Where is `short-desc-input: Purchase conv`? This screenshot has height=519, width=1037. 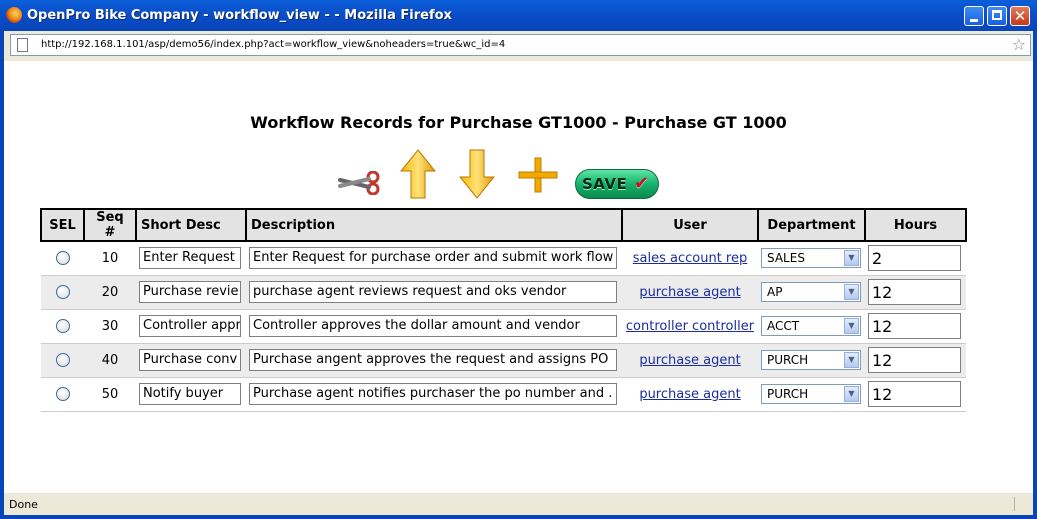 short-desc-input: Purchase conv is located at coordinates (190, 360).